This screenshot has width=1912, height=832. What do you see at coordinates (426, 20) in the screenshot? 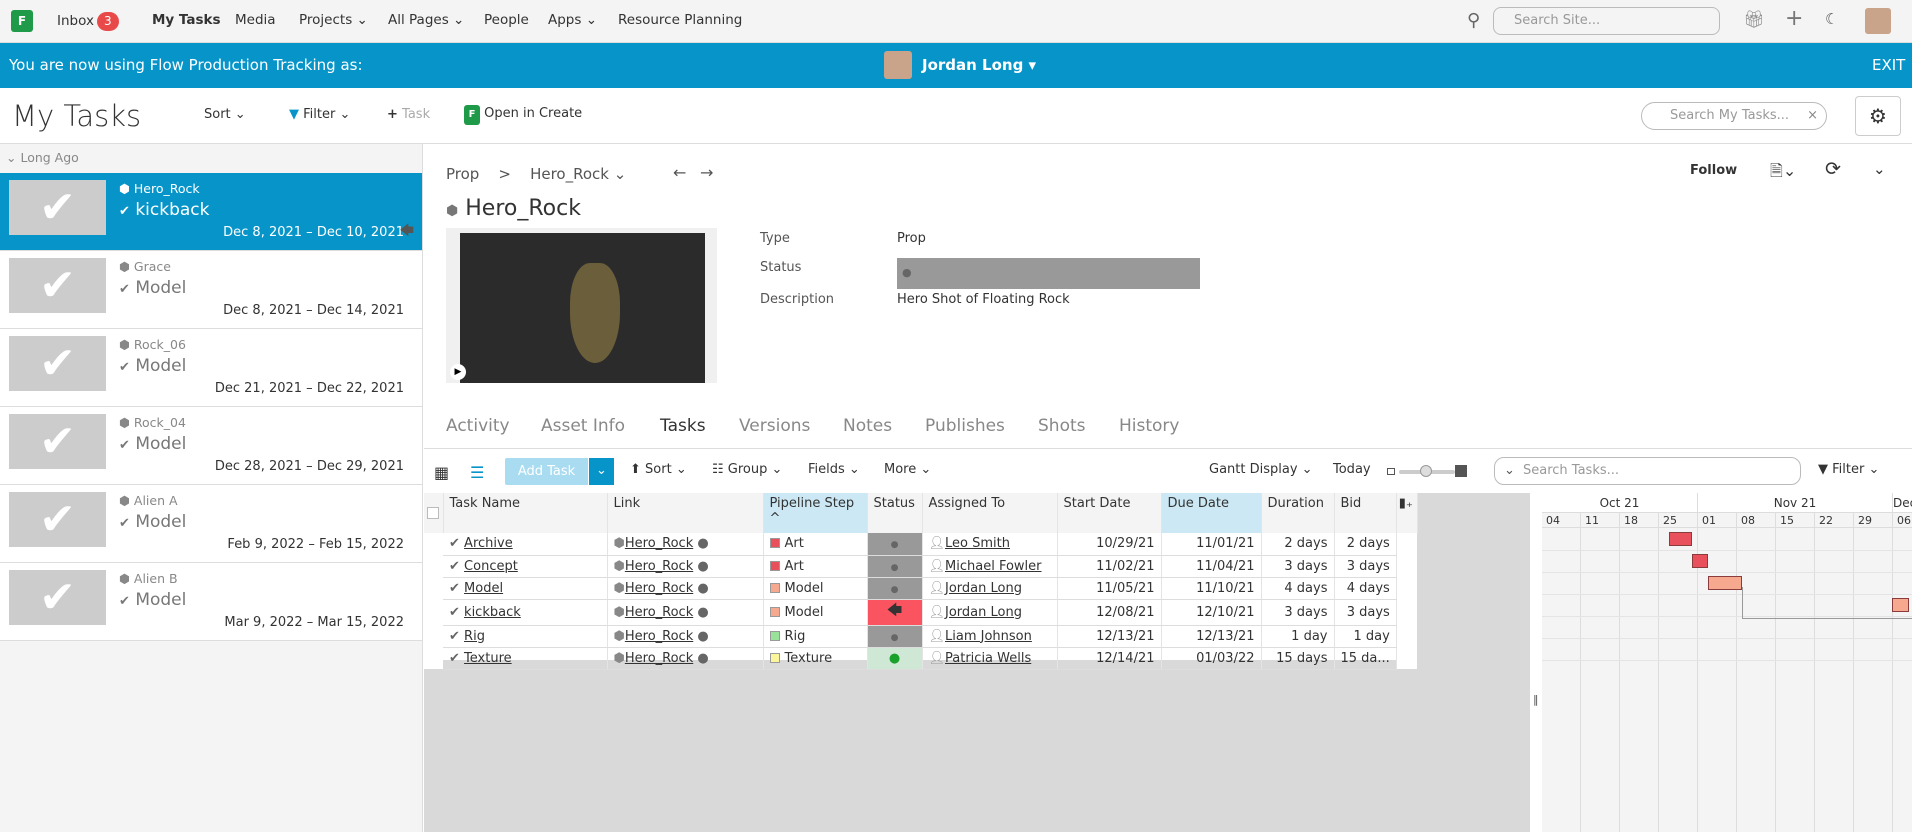
I see `nav-all-pages: All Pages ⌄` at bounding box center [426, 20].